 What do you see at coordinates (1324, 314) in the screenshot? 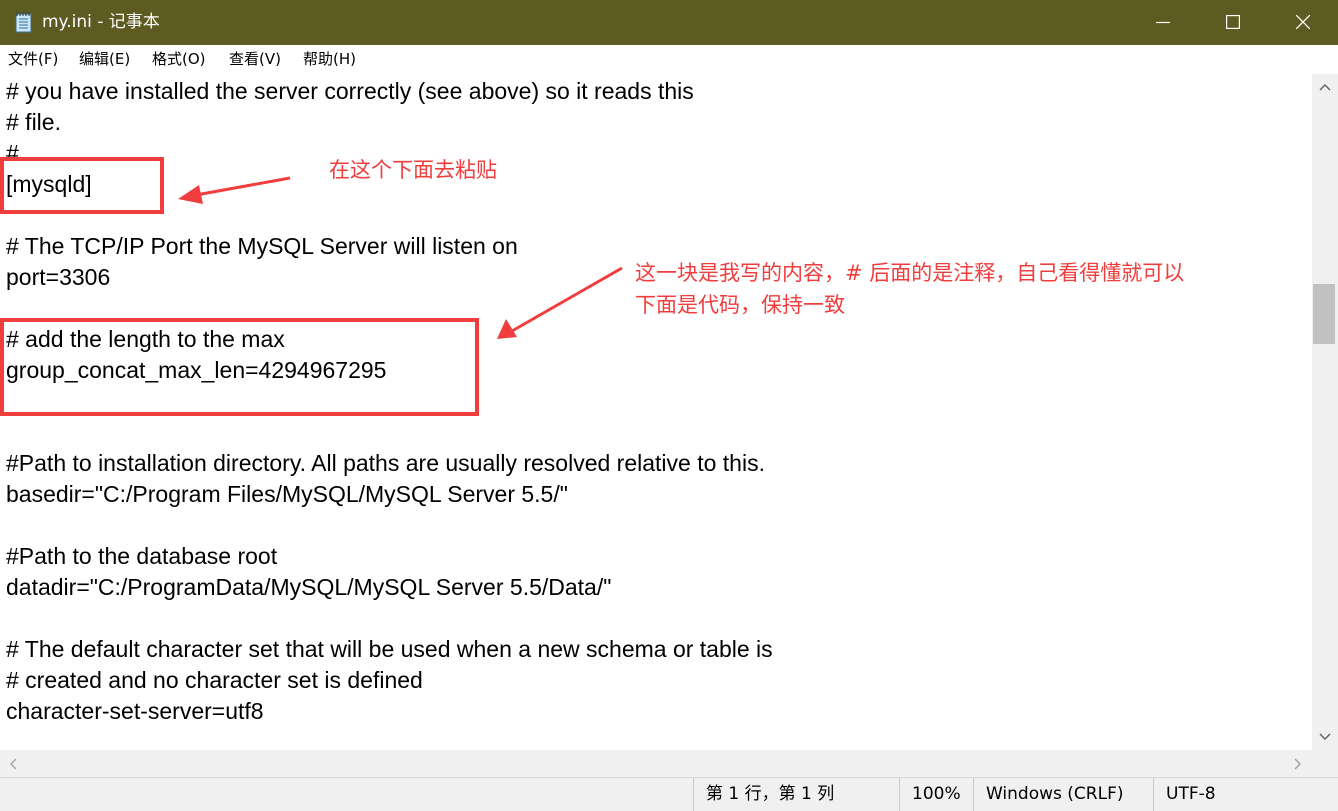
I see `vertical-scroll-thumb` at bounding box center [1324, 314].